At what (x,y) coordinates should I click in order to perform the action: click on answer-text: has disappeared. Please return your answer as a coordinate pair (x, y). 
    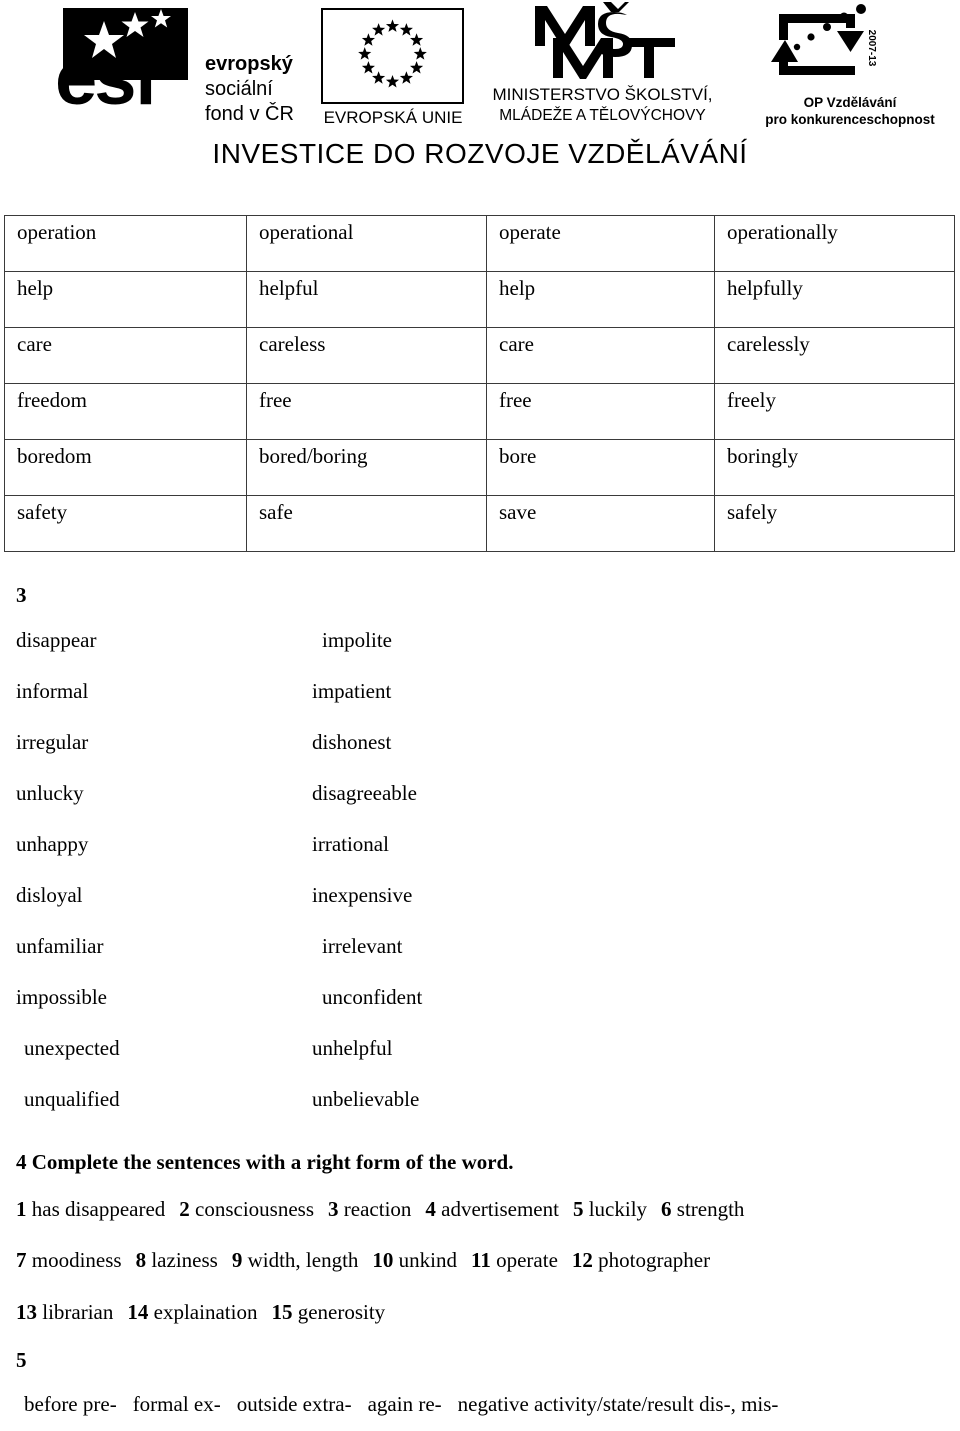
    Looking at the image, I should click on (98, 1209).